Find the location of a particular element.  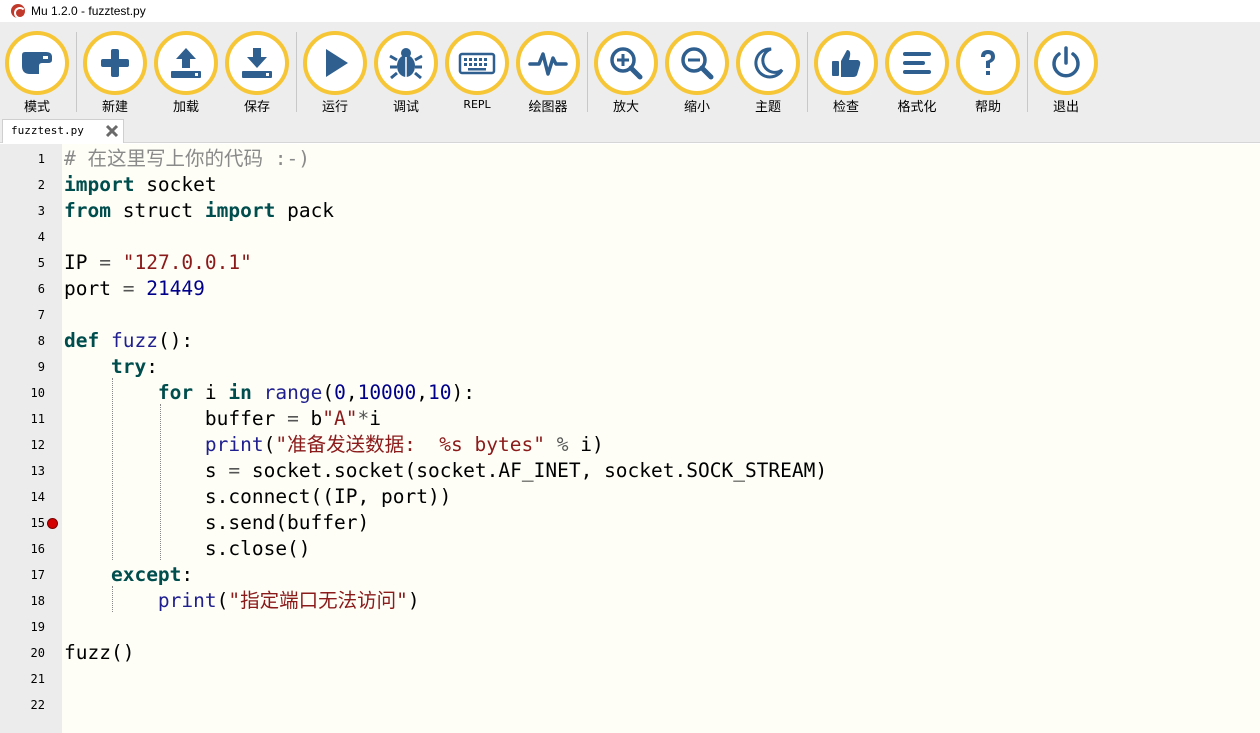

line-number: 19 is located at coordinates (22, 627).